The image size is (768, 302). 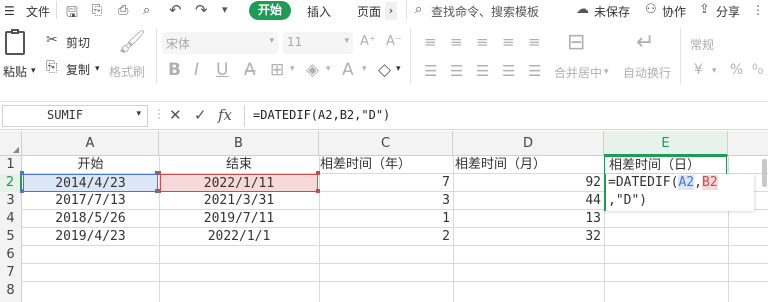 I want to click on merge-center-button: 合并居中, so click(x=578, y=72).